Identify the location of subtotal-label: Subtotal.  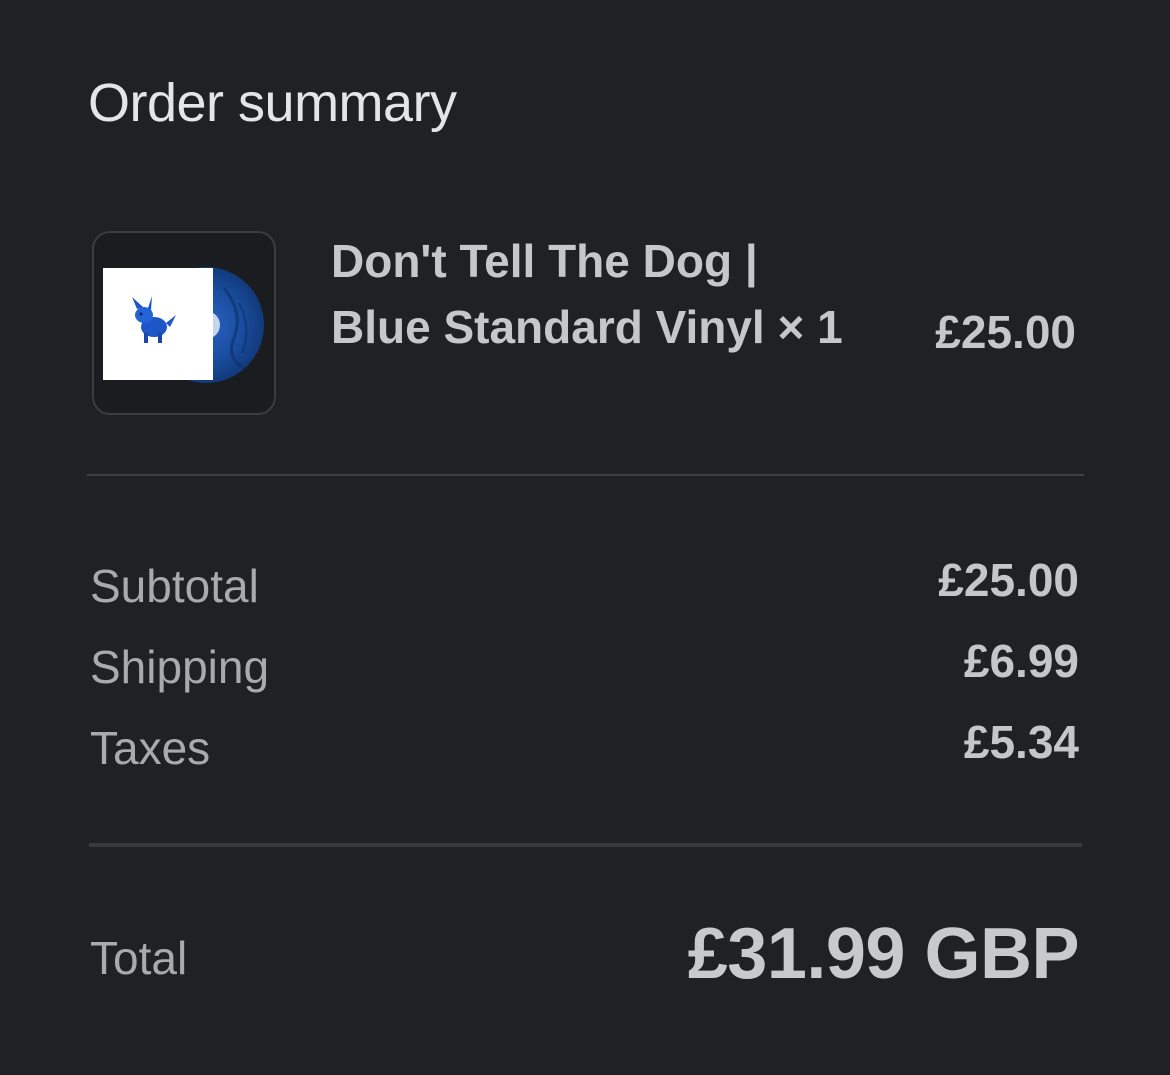
(174, 586).